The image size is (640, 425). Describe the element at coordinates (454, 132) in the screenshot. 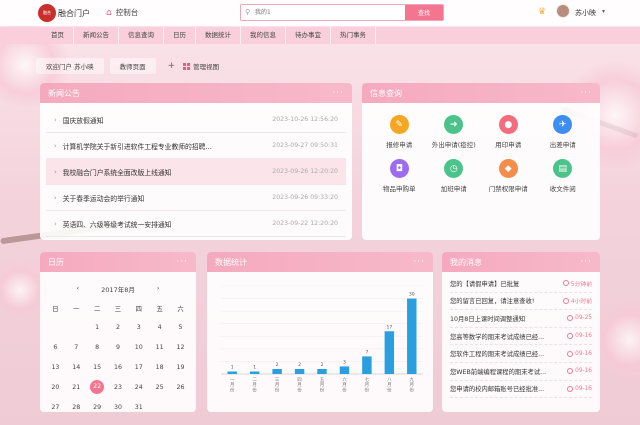

I see `info-item-outing: ➜ 外出申请(疫控)` at that location.